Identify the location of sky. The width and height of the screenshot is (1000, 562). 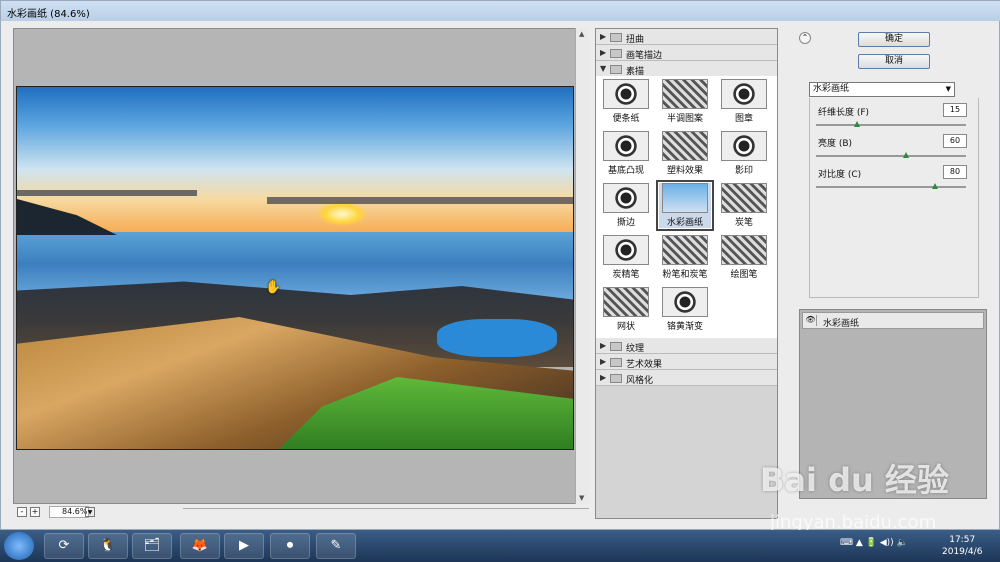
(295, 162).